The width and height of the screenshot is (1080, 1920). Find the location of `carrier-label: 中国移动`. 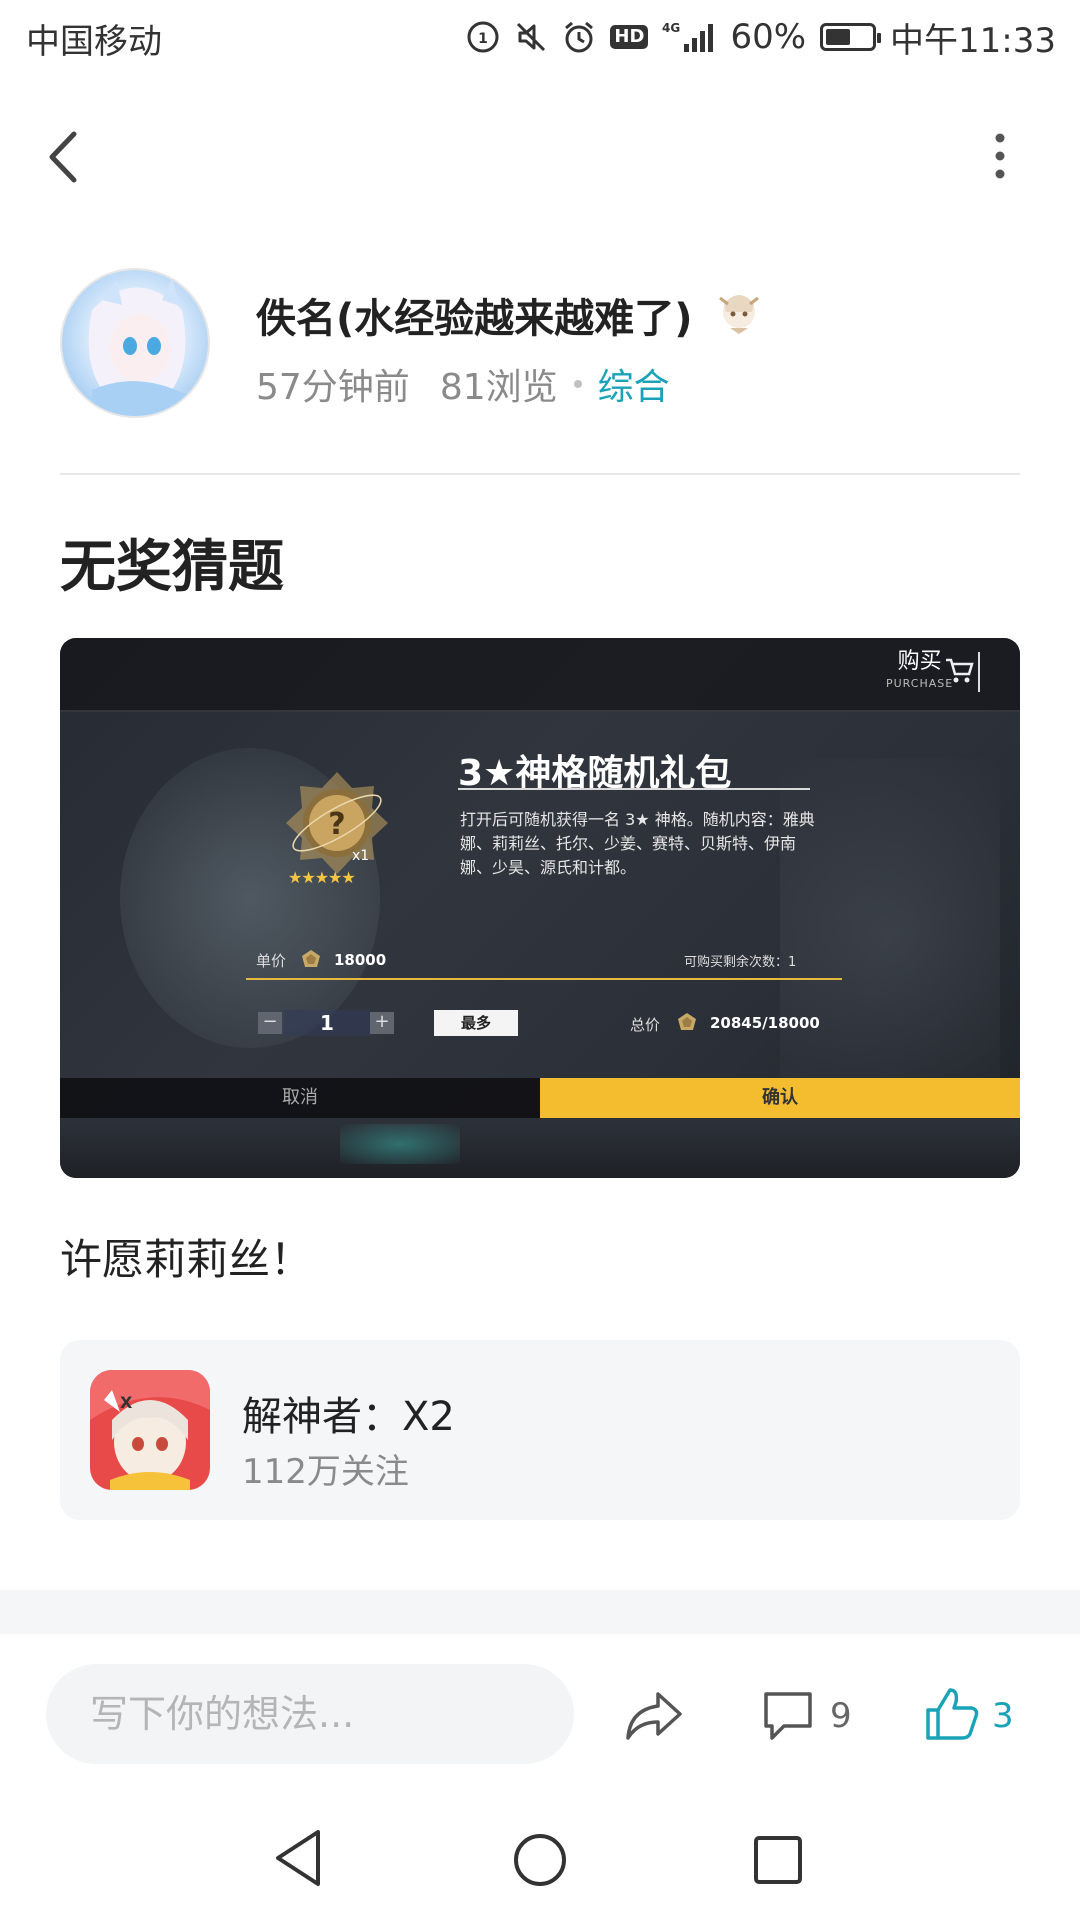

carrier-label: 中国移动 is located at coordinates (94, 42).